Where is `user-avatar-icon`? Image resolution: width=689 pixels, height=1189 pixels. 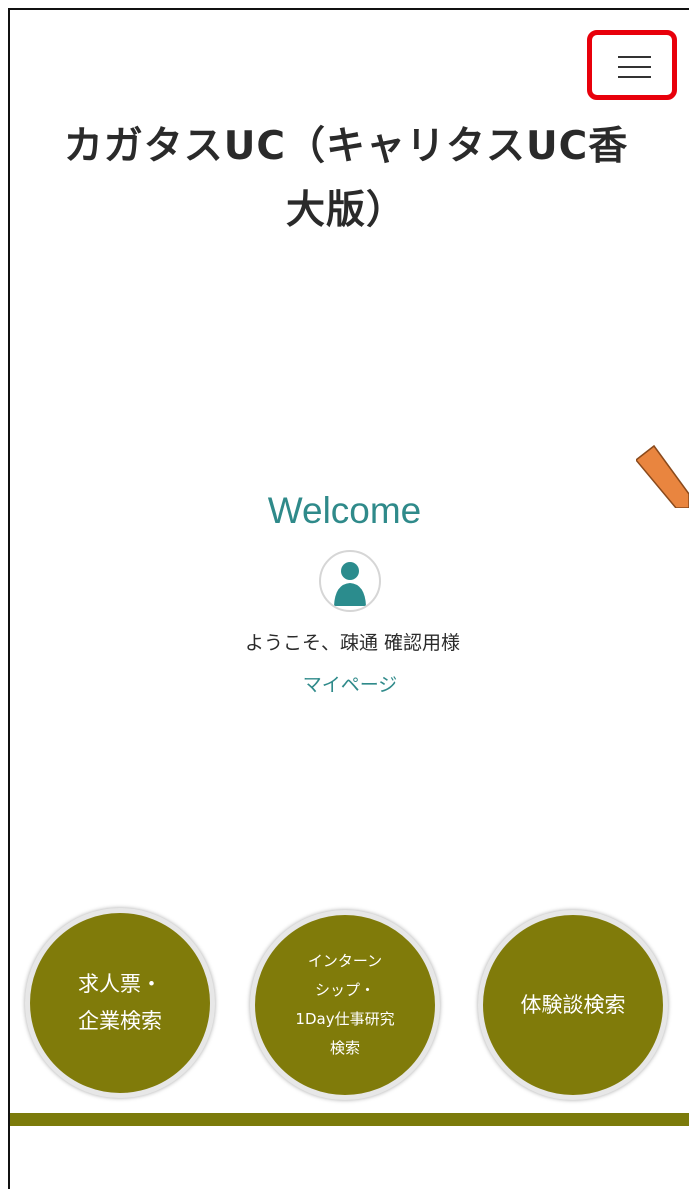
user-avatar-icon is located at coordinates (350, 581).